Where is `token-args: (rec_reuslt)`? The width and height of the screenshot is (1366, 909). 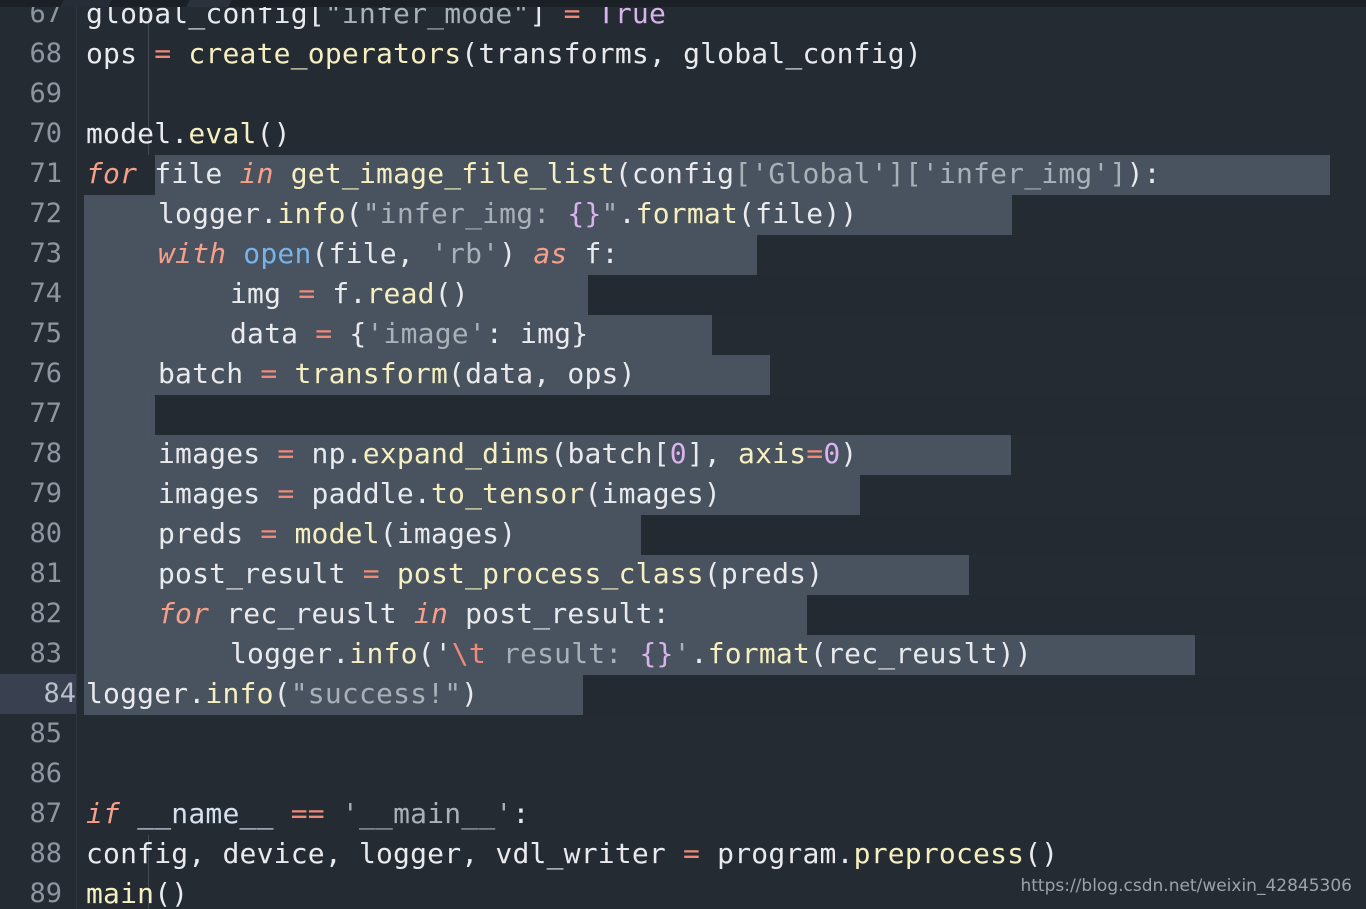 token-args: (rec_reuslt) is located at coordinates (912, 653).